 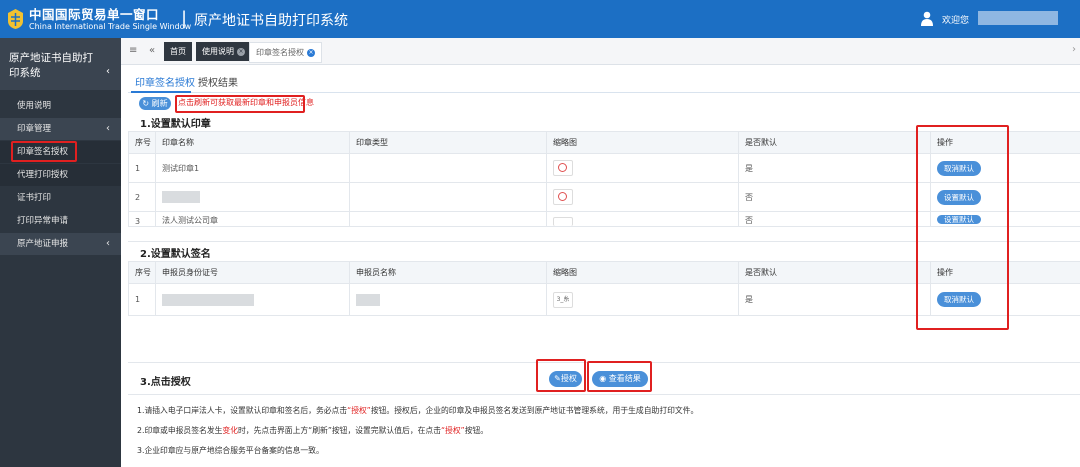 What do you see at coordinates (252, 142) in the screenshot?
I see `col-header-seal-name: 印章名称` at bounding box center [252, 142].